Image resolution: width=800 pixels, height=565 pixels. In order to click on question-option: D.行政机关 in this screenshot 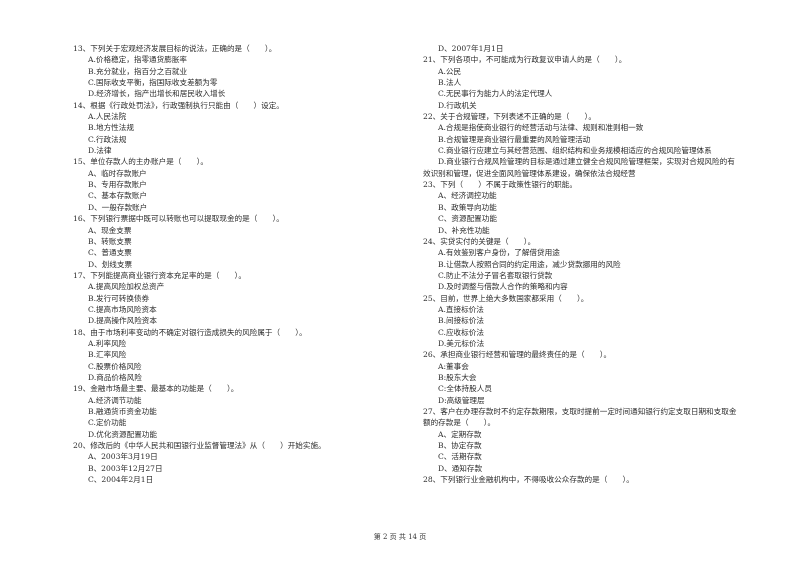, I will do `click(457, 105)`.